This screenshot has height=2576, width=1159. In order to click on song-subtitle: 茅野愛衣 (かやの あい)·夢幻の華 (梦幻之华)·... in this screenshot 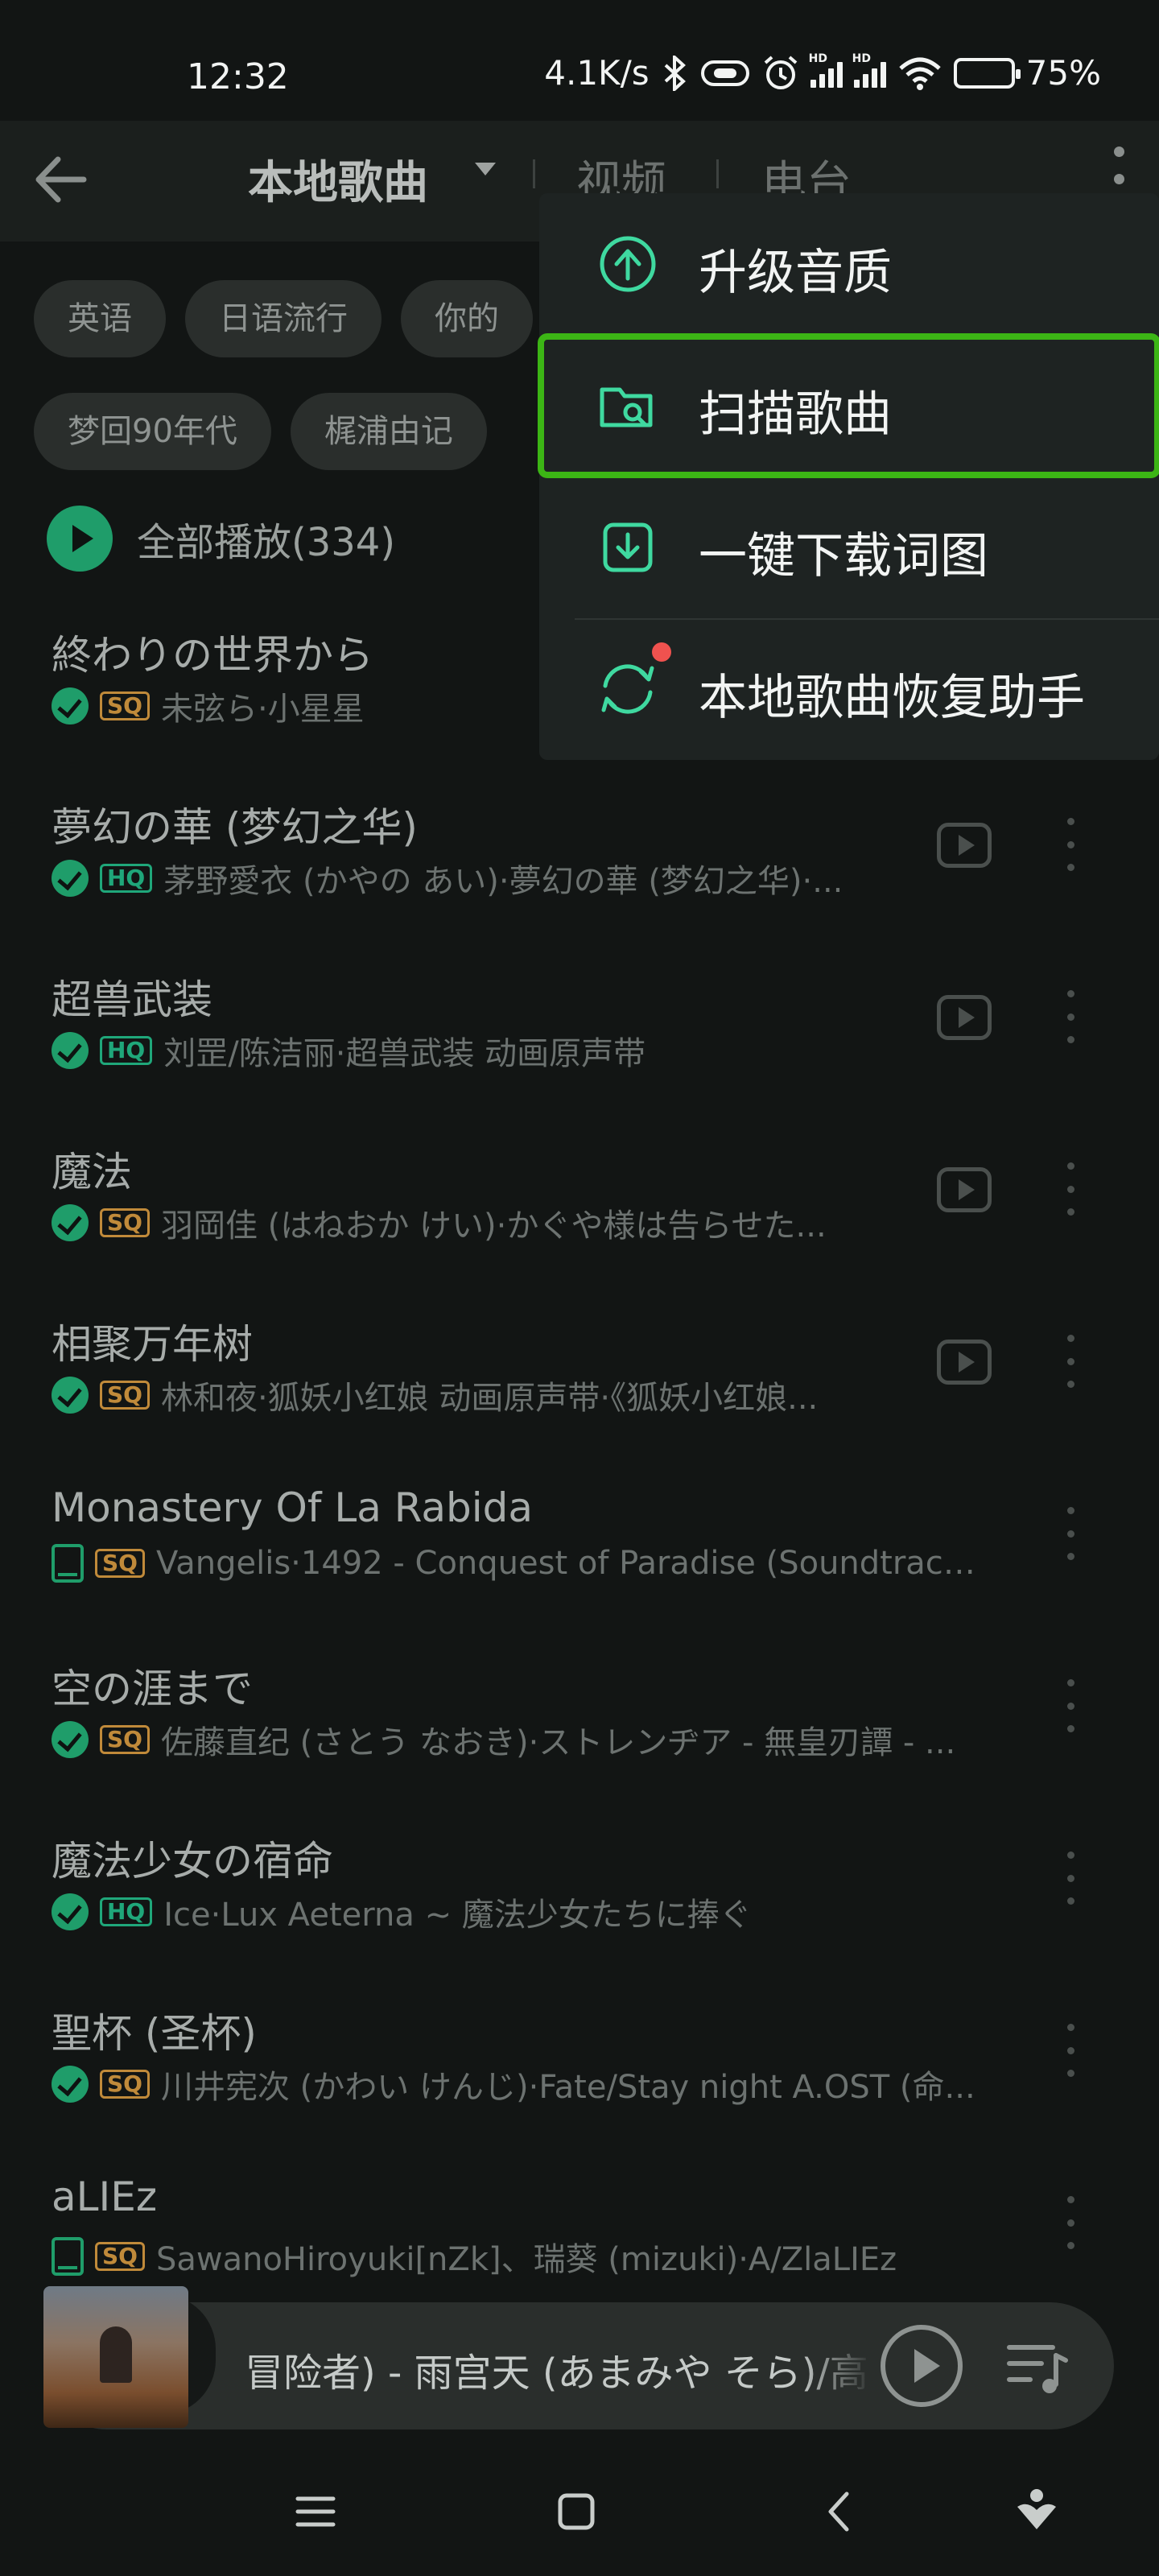, I will do `click(503, 882)`.